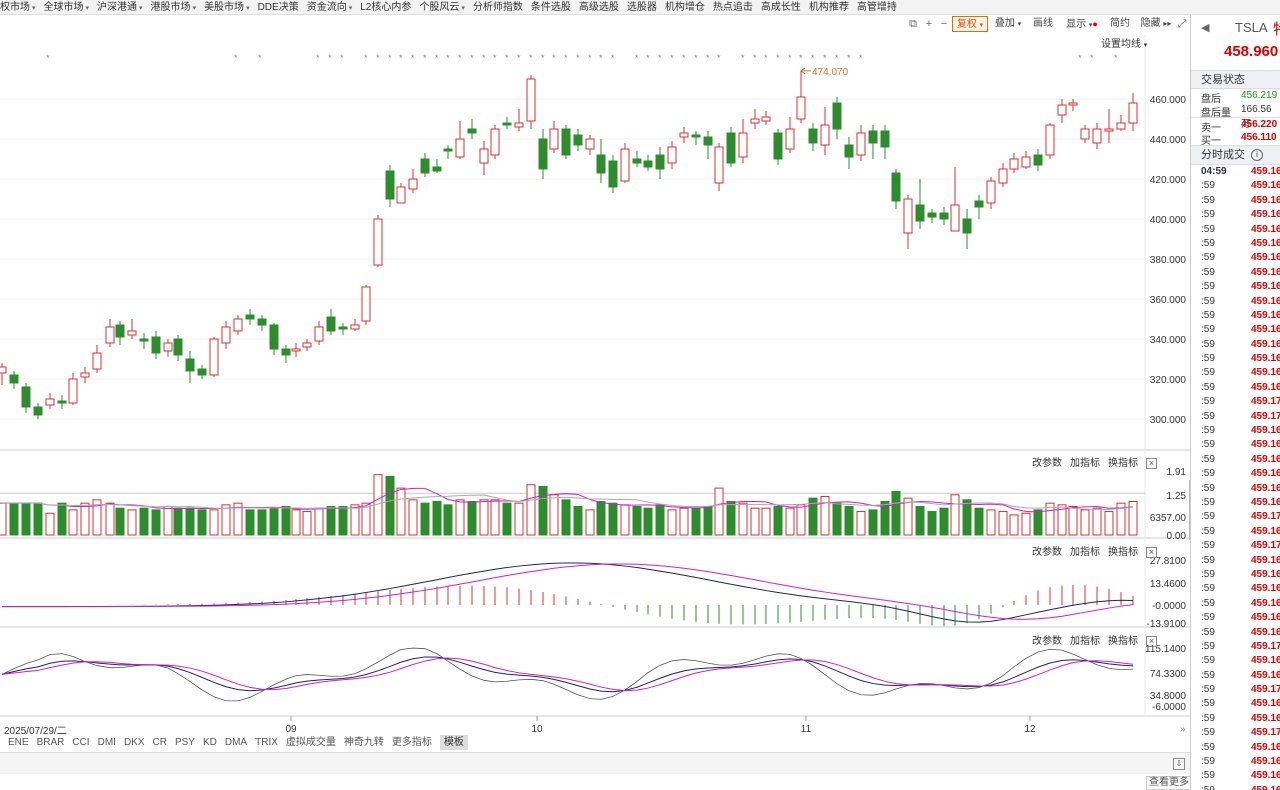 The height and width of the screenshot is (790, 1280). What do you see at coordinates (494, 7) in the screenshot?
I see `menu-item-9: 分析师指数` at bounding box center [494, 7].